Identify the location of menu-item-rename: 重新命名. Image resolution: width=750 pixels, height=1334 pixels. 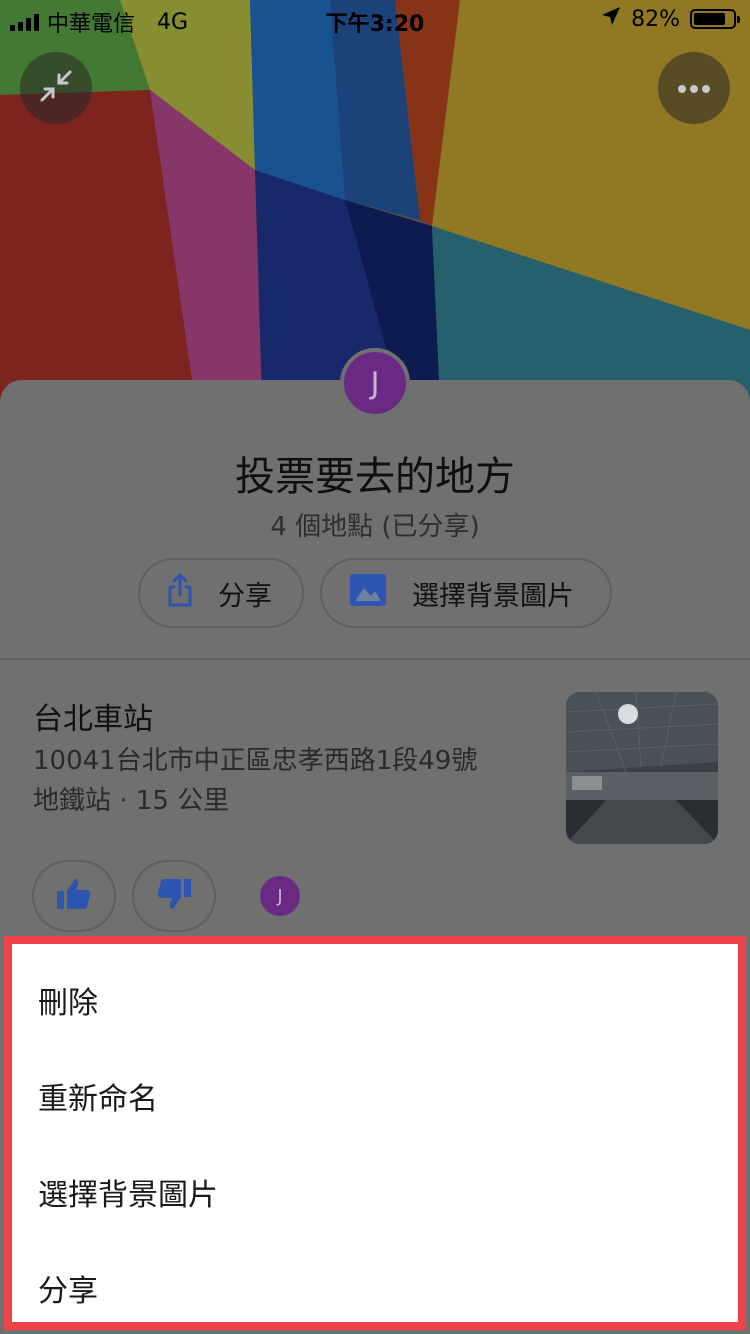
(98, 1100).